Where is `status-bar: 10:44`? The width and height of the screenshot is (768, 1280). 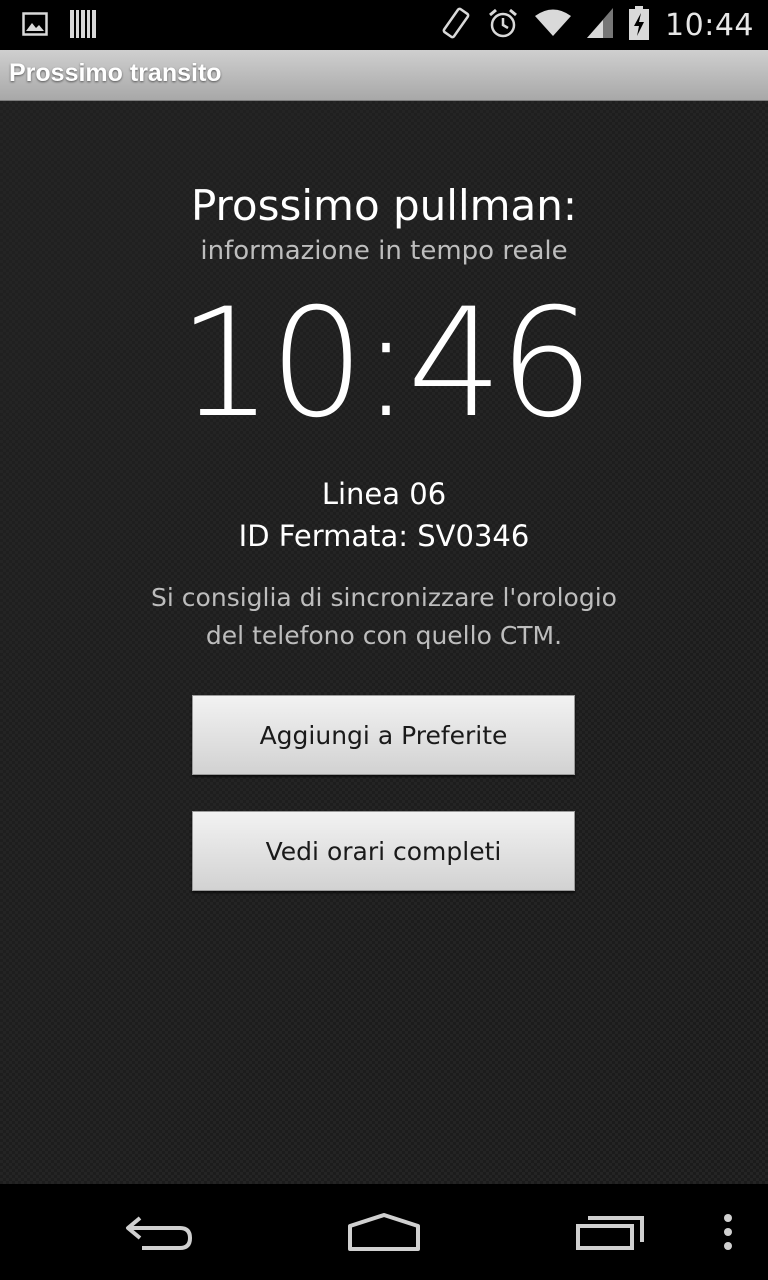
status-bar: 10:44 is located at coordinates (384, 25).